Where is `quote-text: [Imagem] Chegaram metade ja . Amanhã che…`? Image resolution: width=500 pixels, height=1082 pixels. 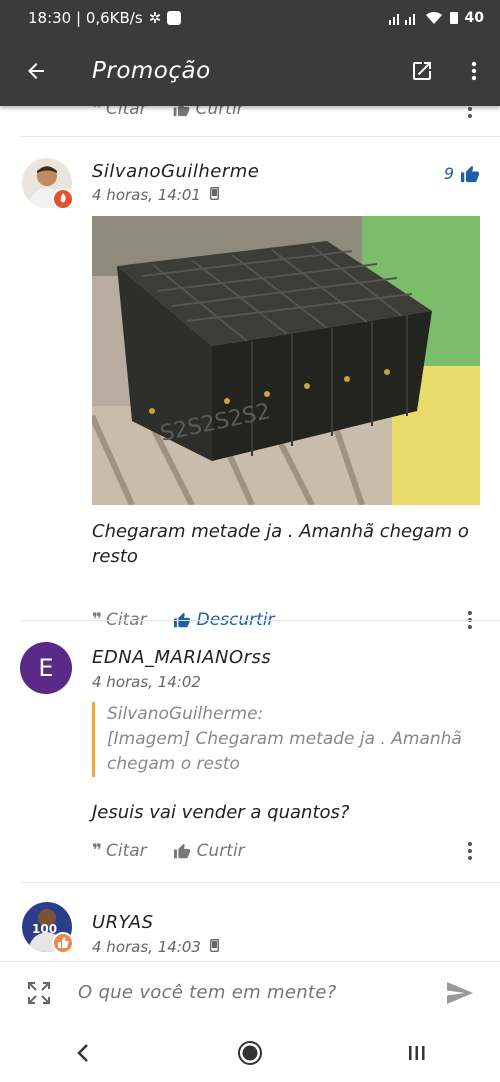 quote-text: [Imagem] Chegaram metade ja . Amanhã che… is located at coordinates (284, 751).